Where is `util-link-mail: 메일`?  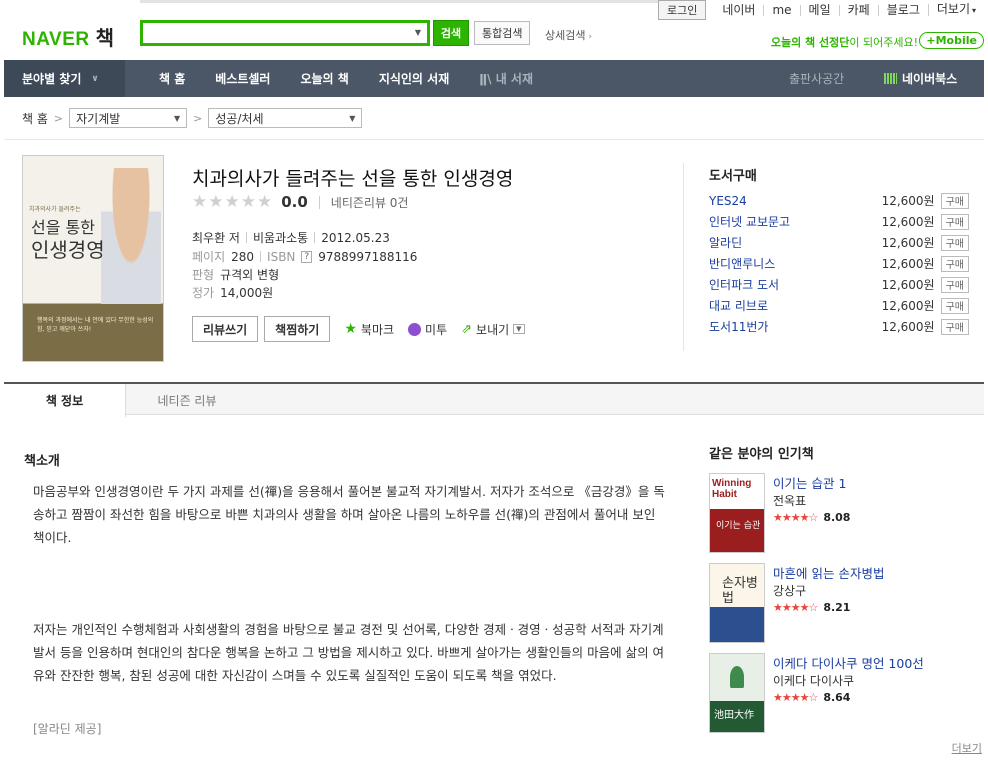
util-link-mail: 메일 is located at coordinates (819, 10).